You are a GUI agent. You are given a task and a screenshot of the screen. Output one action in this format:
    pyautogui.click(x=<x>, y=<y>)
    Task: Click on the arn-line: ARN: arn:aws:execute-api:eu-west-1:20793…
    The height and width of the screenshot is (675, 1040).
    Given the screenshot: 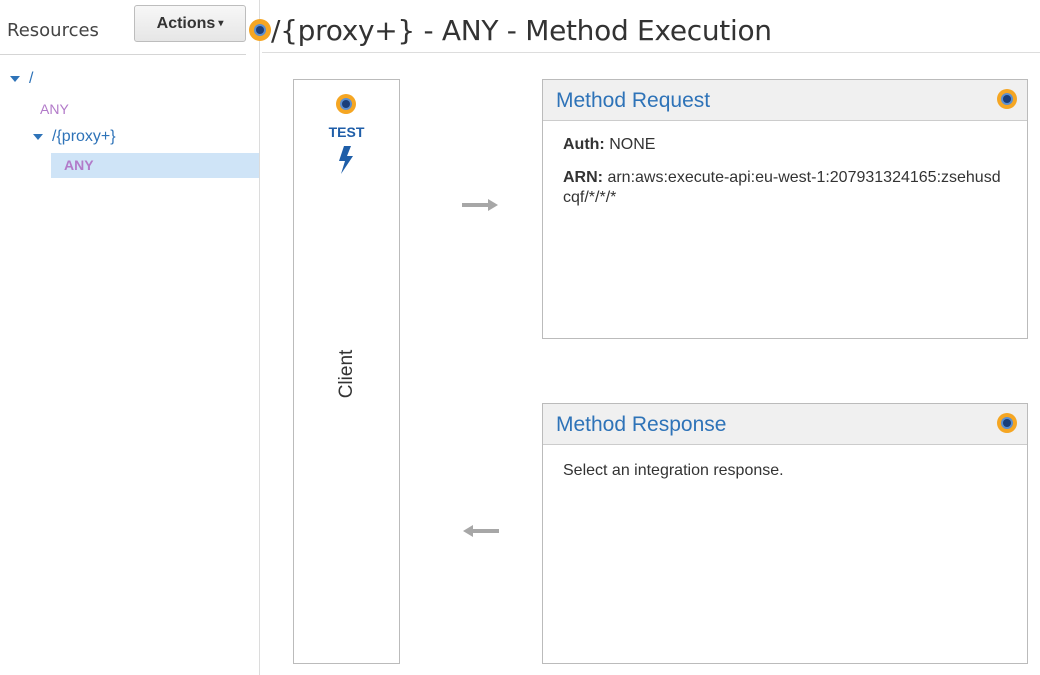 What is the action you would take?
    pyautogui.click(x=783, y=188)
    